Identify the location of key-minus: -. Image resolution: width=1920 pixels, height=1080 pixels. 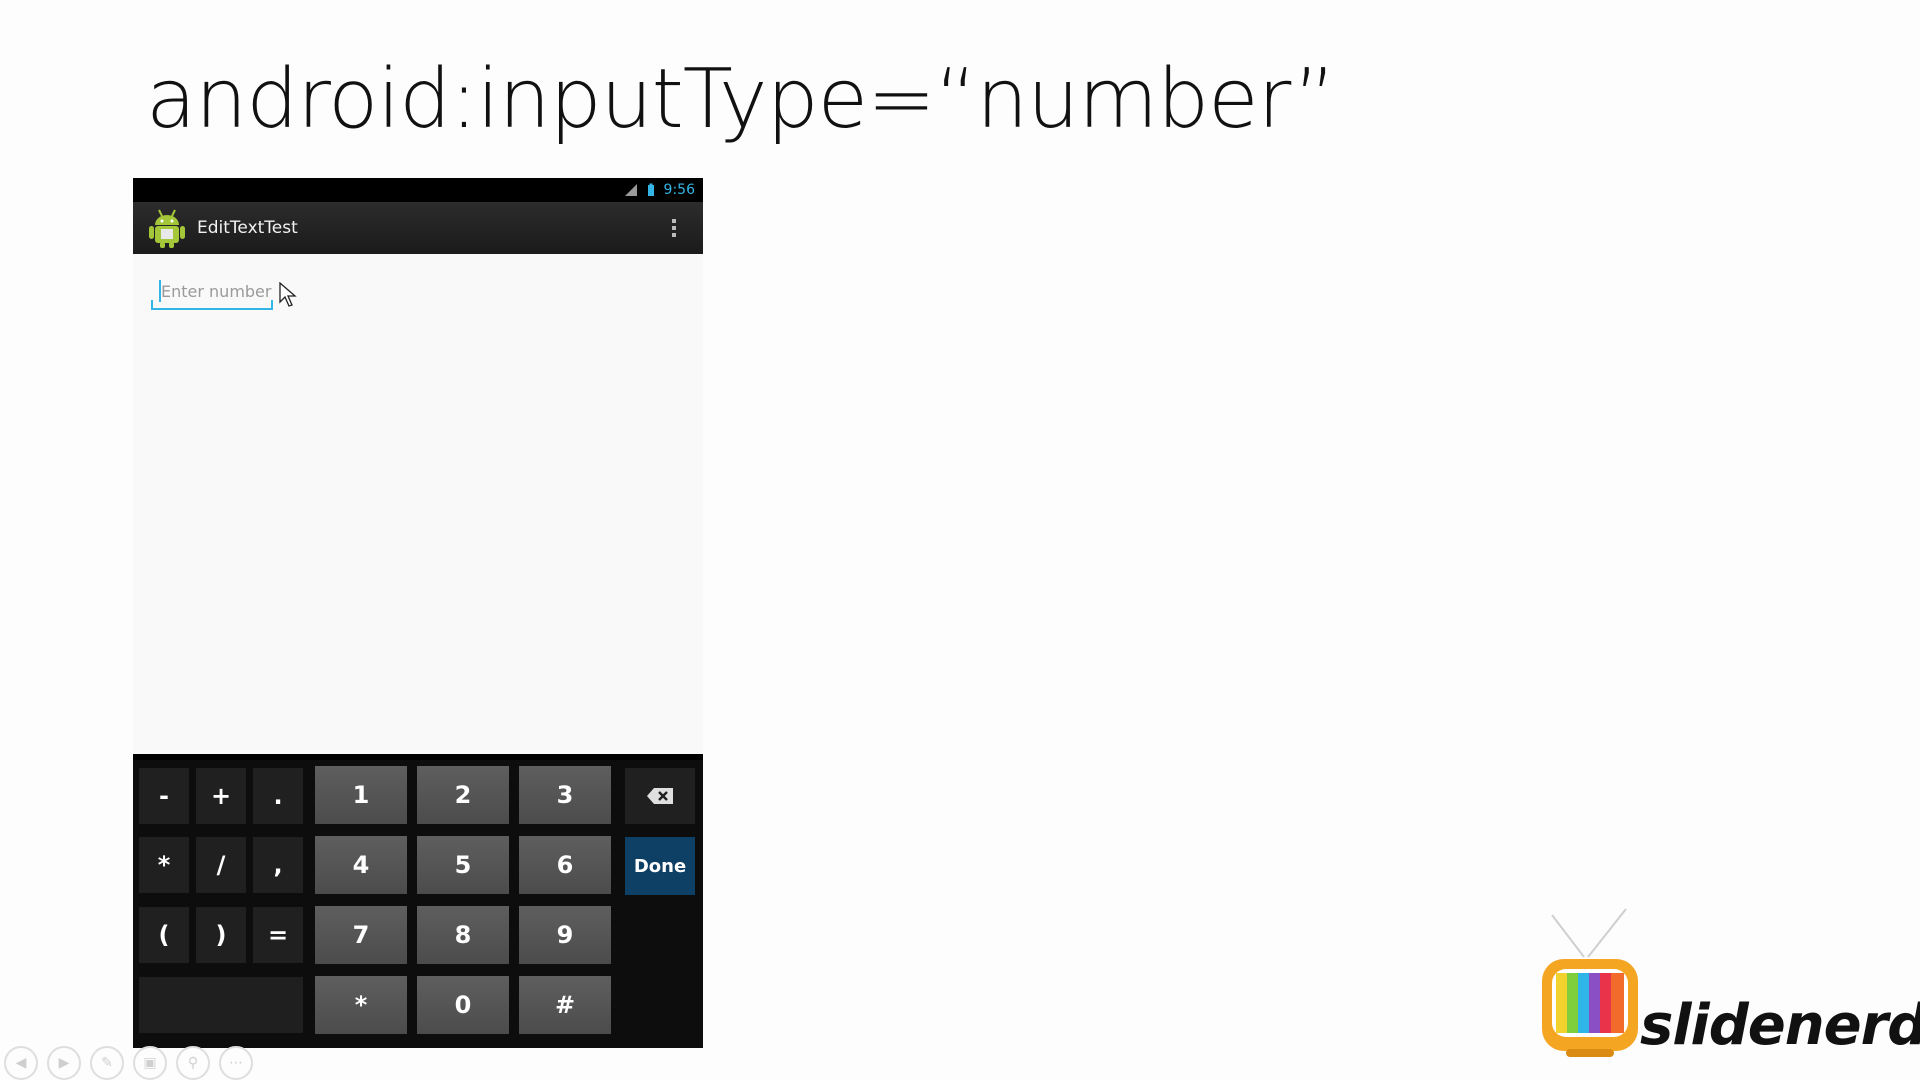
(164, 796).